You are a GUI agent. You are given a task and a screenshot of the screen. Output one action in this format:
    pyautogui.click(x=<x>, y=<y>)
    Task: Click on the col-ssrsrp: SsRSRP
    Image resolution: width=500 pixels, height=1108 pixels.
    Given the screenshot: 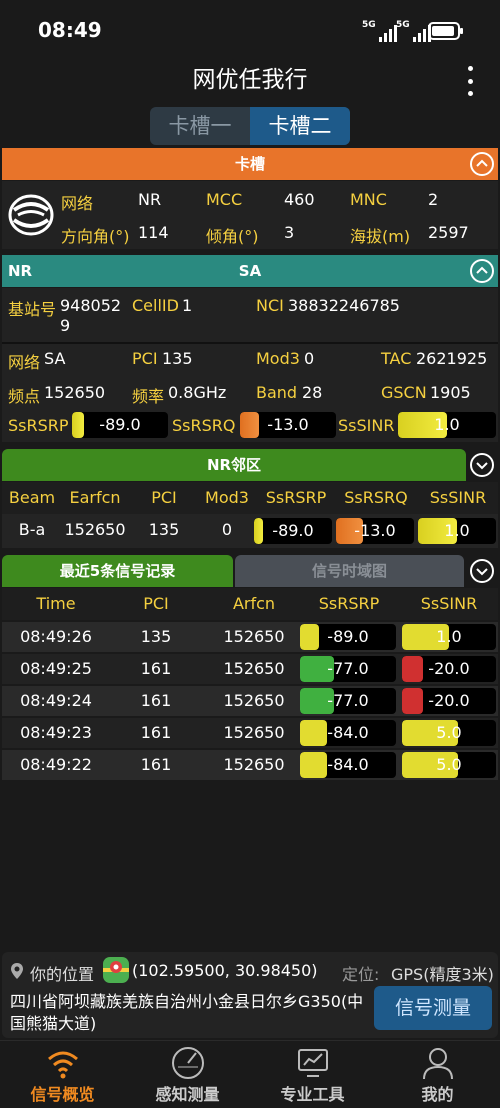 What is the action you would take?
    pyautogui.click(x=296, y=497)
    